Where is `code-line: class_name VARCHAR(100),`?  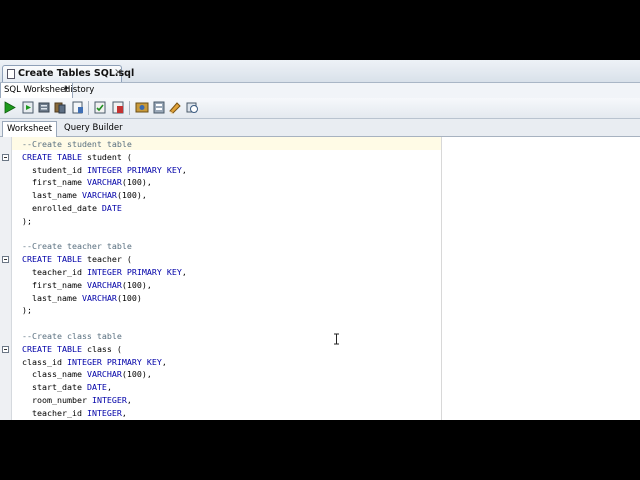 code-line: class_name VARCHAR(100), is located at coordinates (87, 374).